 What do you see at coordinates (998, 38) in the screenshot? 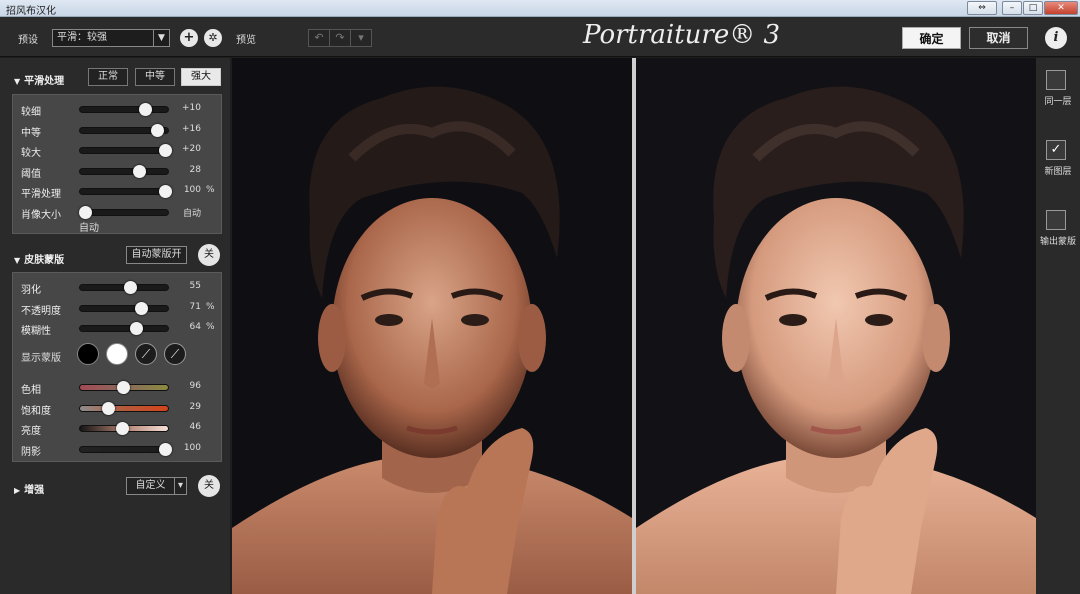
I see `cancel-button: 取消` at bounding box center [998, 38].